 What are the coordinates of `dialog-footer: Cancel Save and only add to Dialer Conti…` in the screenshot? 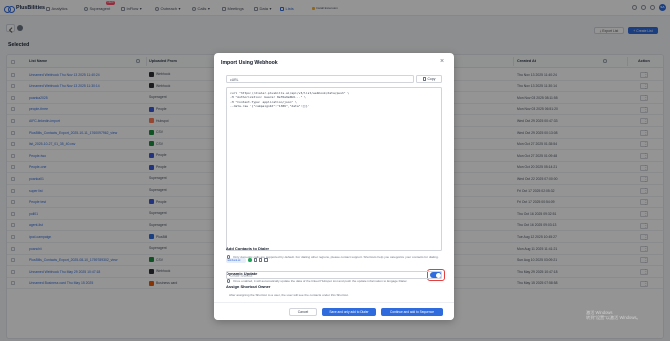 It's located at (334, 311).